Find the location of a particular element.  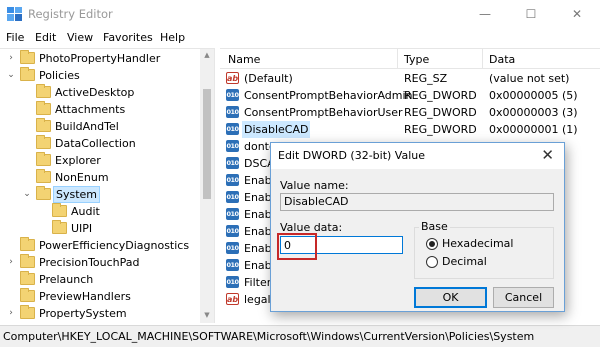

tree-item: BuildAndTel is located at coordinates (100, 126).